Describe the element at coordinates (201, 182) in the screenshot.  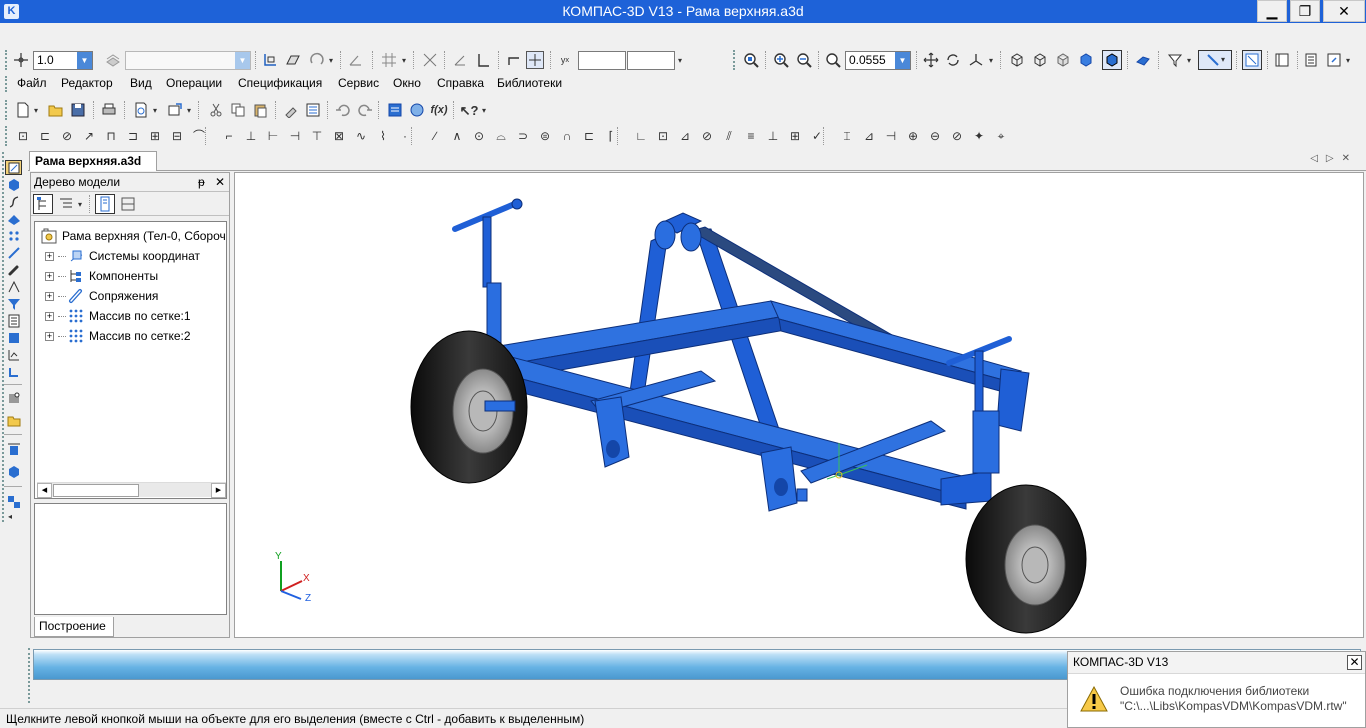
I see `pin-icon: ᵽ` at that location.